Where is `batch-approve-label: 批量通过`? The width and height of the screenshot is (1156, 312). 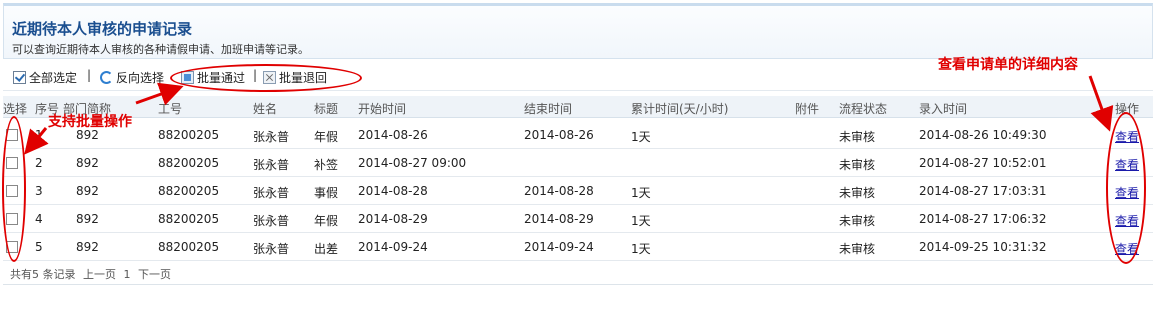 batch-approve-label: 批量通过 is located at coordinates (221, 77).